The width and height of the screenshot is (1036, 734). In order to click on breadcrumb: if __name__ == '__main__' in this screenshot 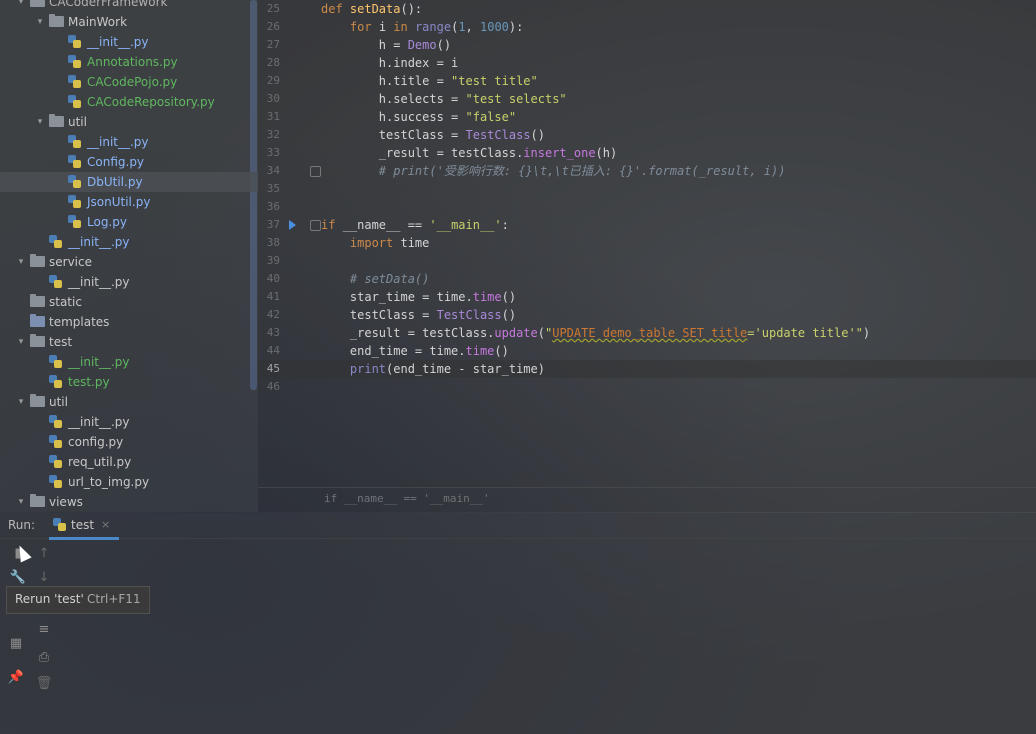, I will do `click(407, 498)`.